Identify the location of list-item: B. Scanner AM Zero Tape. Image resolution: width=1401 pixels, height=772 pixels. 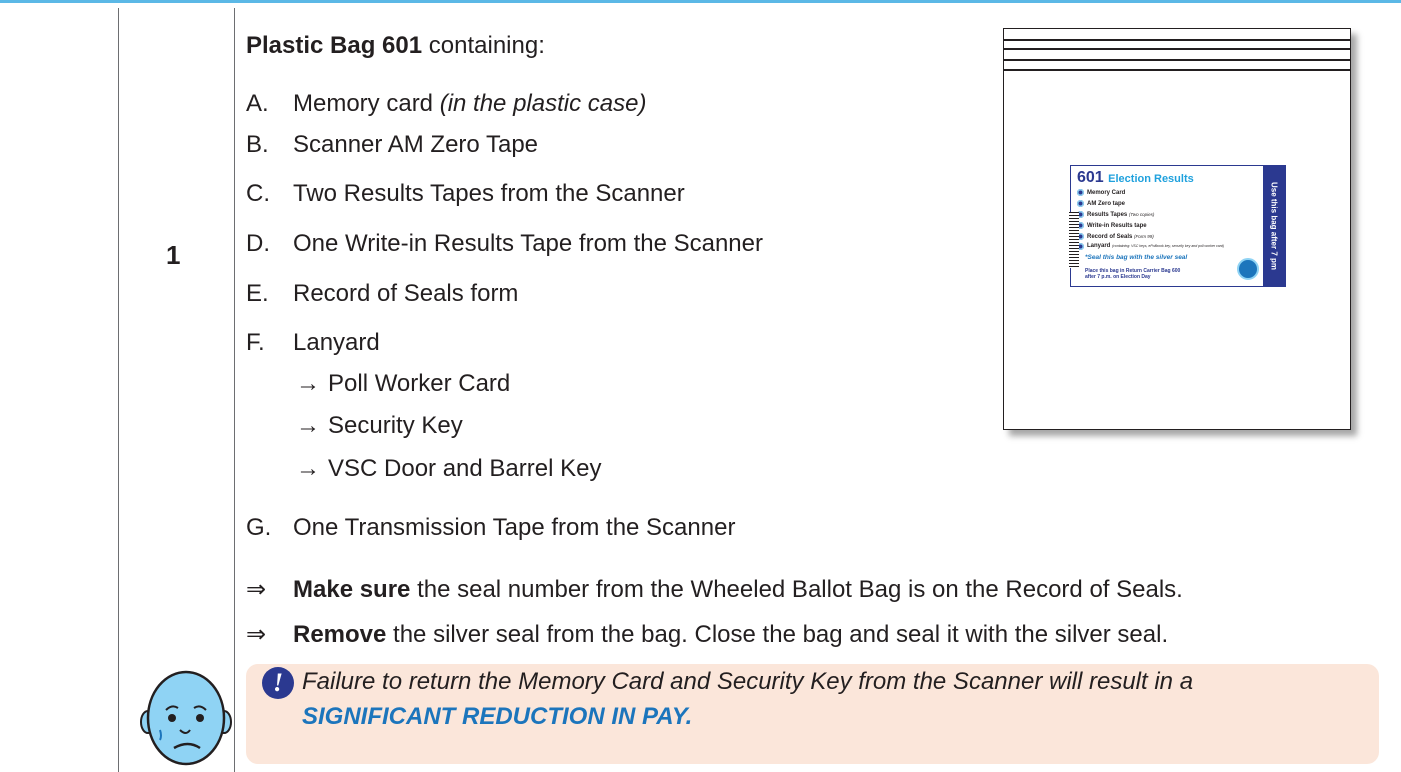
(392, 145).